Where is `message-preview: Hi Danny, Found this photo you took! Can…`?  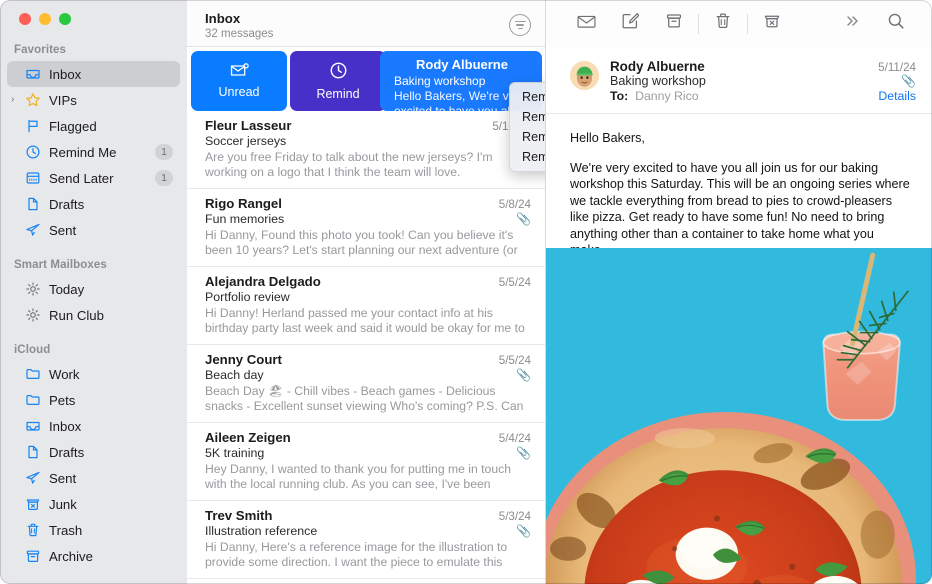
message-preview: Hi Danny, Found this photo you took! Can… is located at coordinates (361, 242).